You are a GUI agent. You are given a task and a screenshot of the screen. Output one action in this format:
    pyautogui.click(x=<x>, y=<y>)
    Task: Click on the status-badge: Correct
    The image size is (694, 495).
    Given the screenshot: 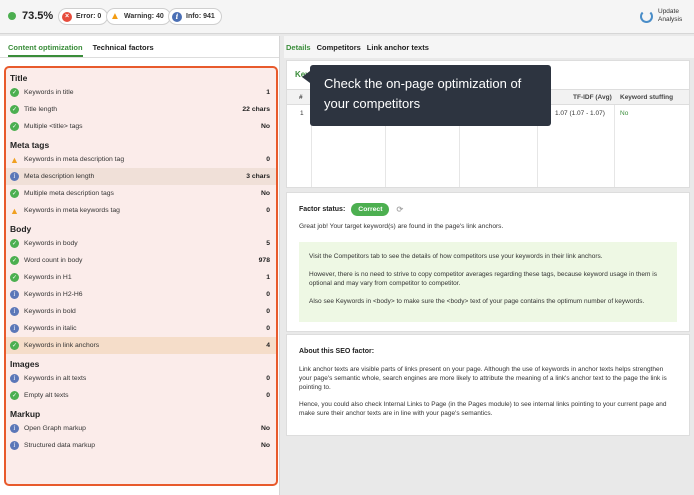 What is the action you would take?
    pyautogui.click(x=370, y=209)
    